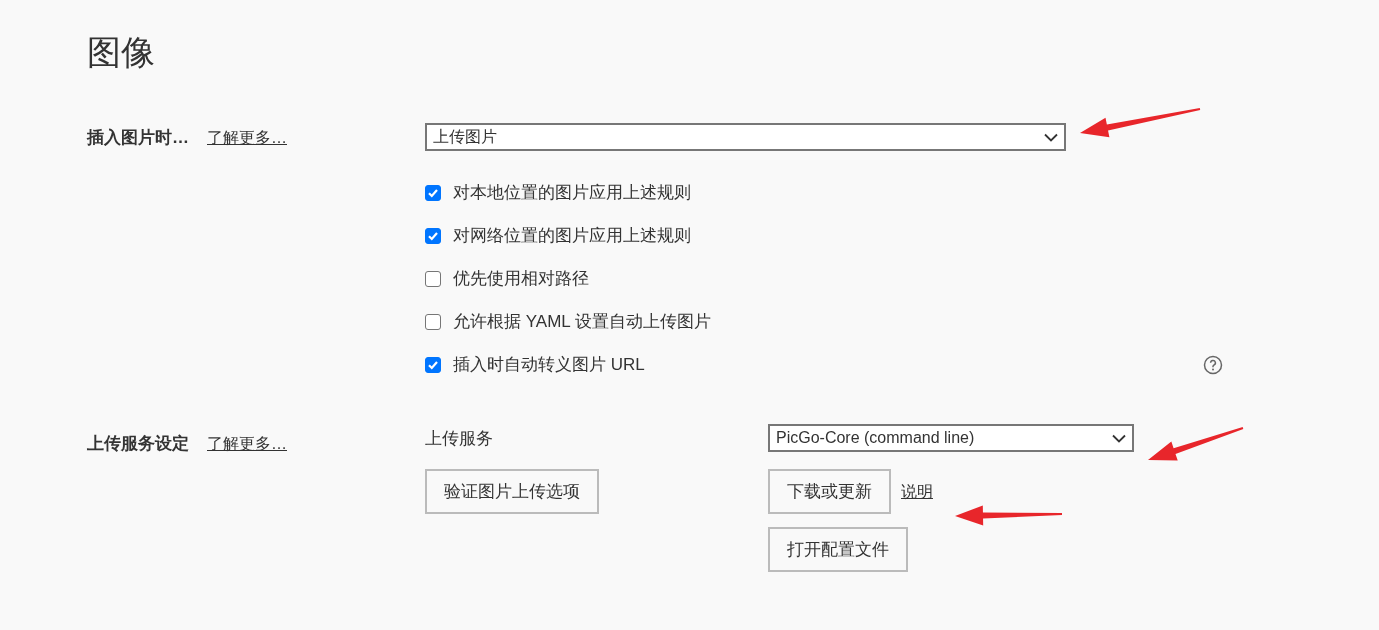 This screenshot has height=630, width=1379. I want to click on checkbox-label: 对本地位置的图片应用上述规则, so click(572, 193).